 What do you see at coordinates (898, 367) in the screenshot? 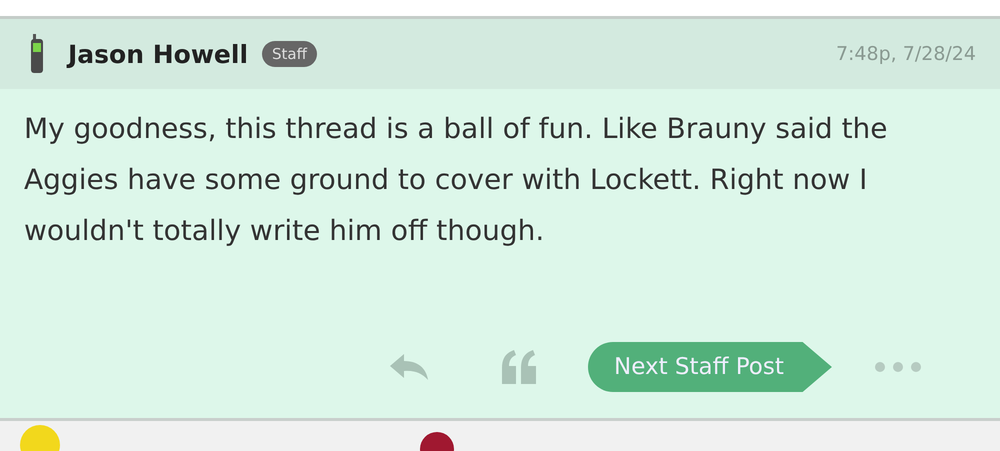
I see `more-icon` at bounding box center [898, 367].